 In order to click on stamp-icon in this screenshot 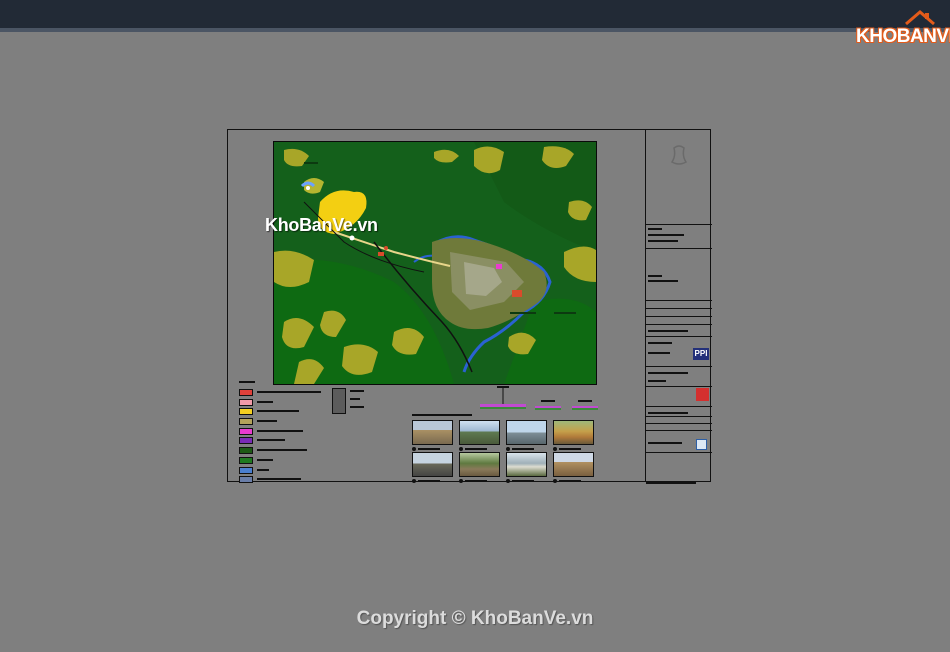, I will do `click(701, 444)`.